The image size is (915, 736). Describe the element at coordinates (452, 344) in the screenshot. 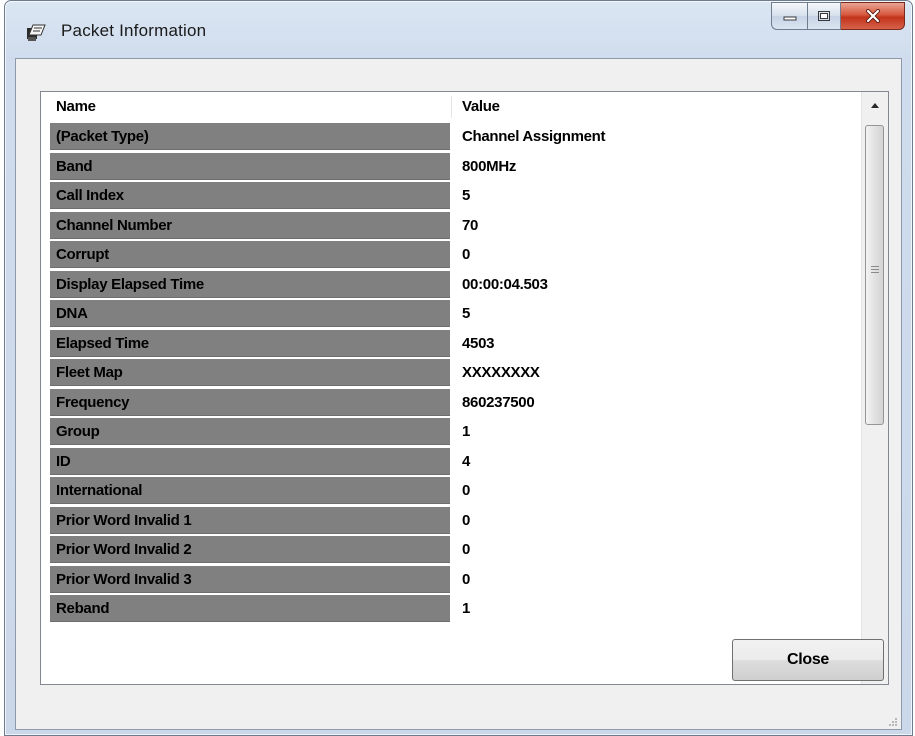

I see `table-row: Elapsed Time 4503` at that location.